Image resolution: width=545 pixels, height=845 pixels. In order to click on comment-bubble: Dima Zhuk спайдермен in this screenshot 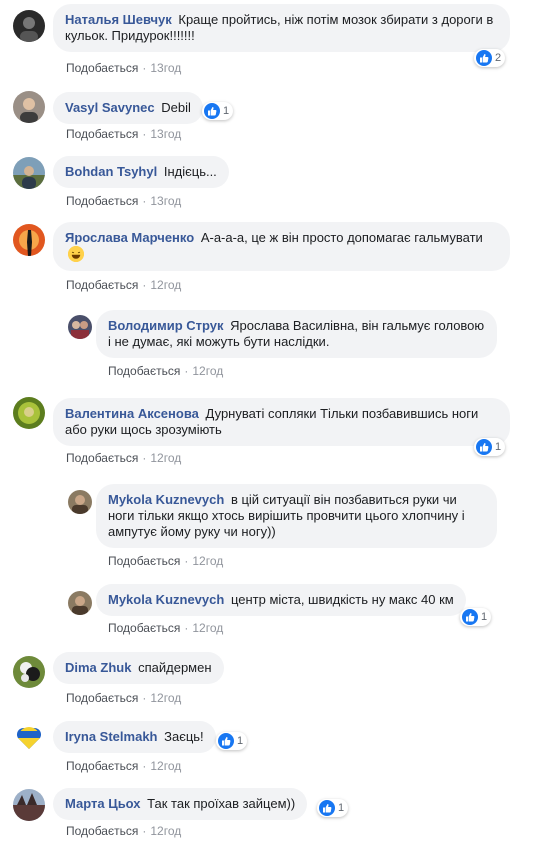, I will do `click(138, 668)`.